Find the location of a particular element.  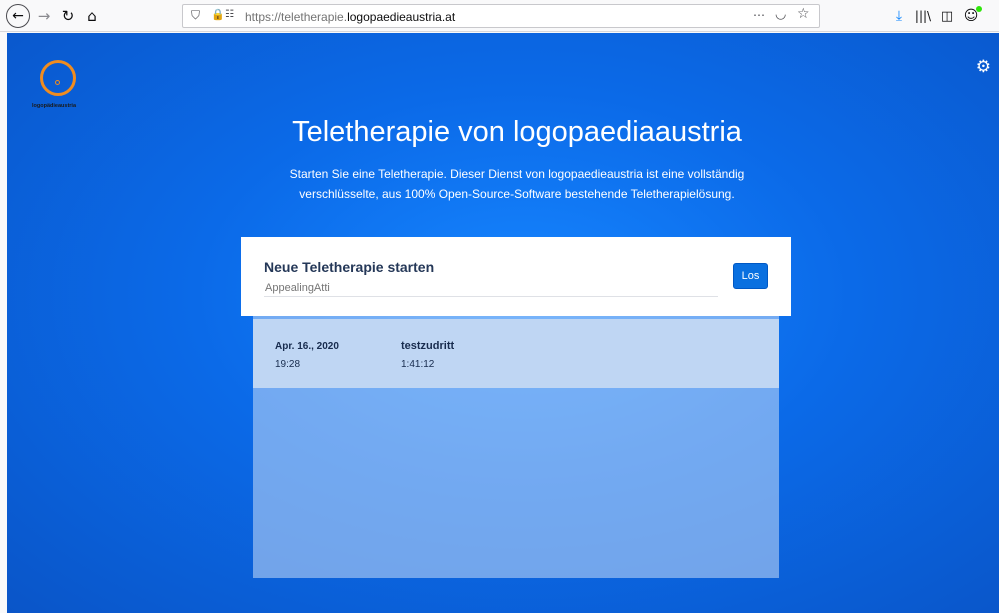

star-icon: ☆ is located at coordinates (803, 14).